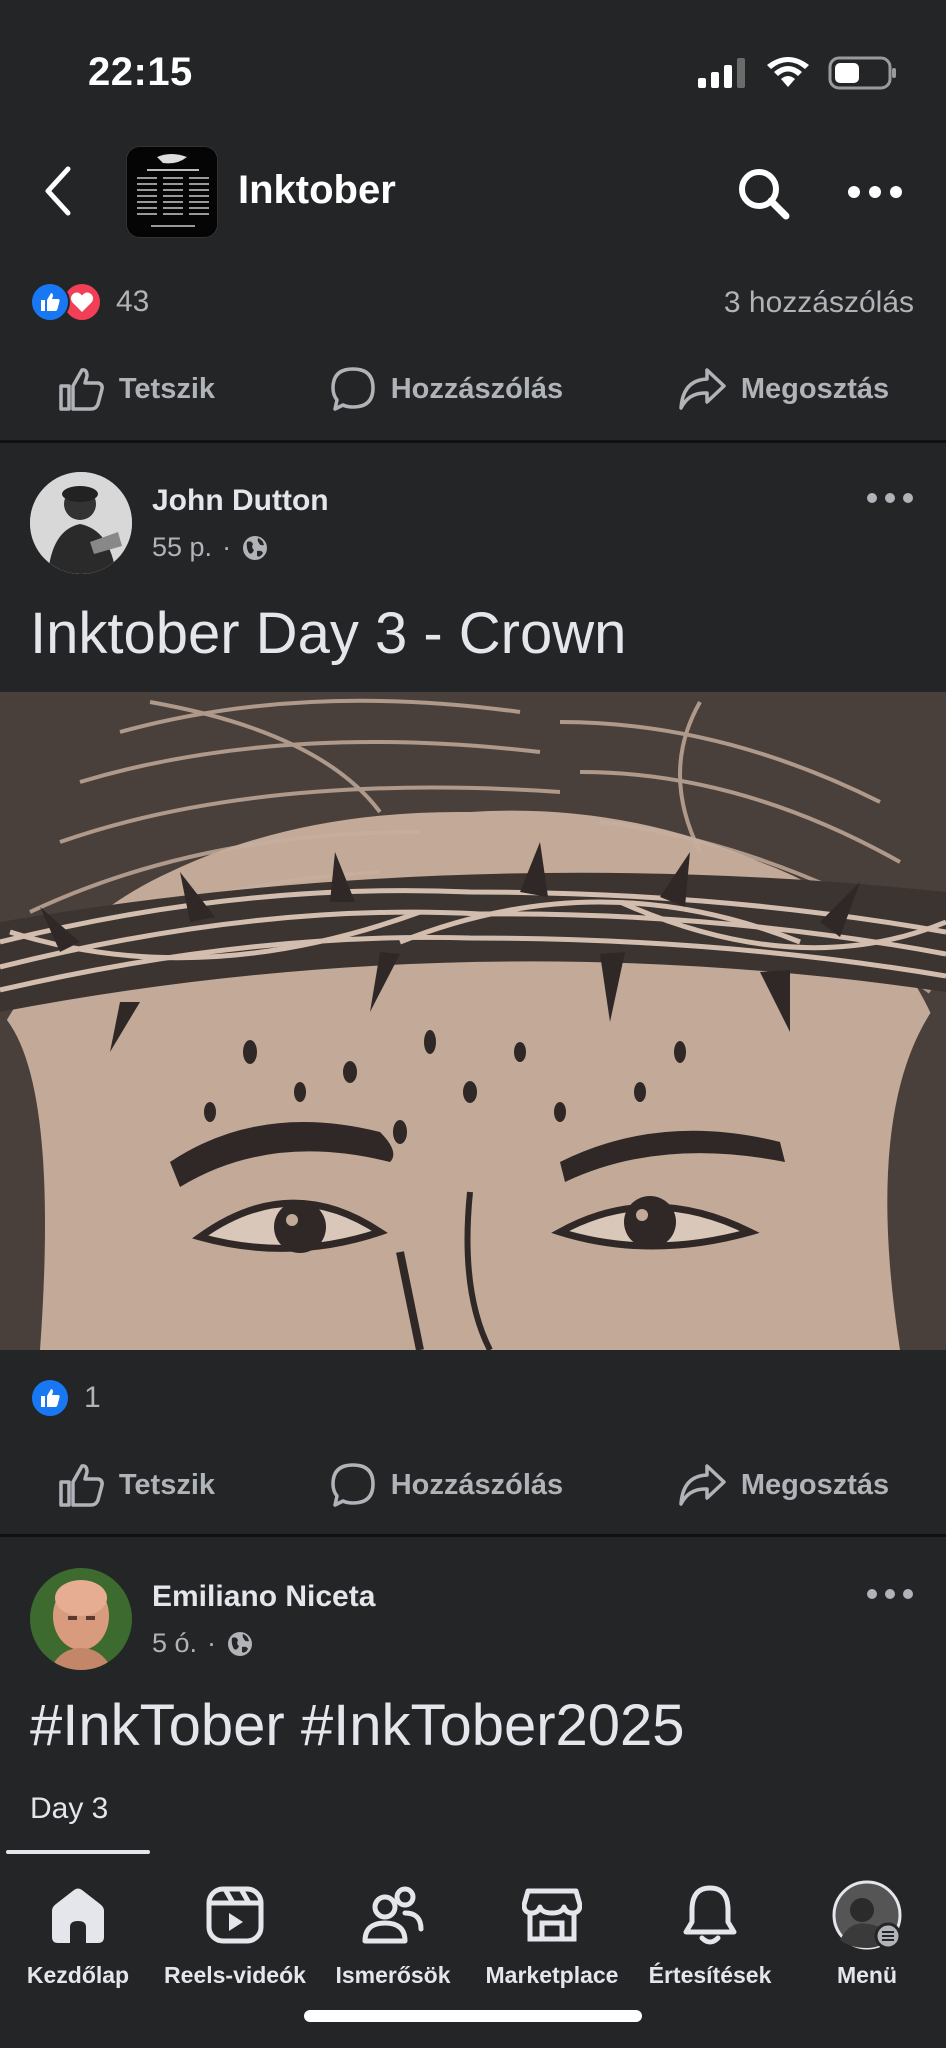 The height and width of the screenshot is (2048, 946). What do you see at coordinates (235, 1975) in the screenshot?
I see `nav-label: Reels-videók` at bounding box center [235, 1975].